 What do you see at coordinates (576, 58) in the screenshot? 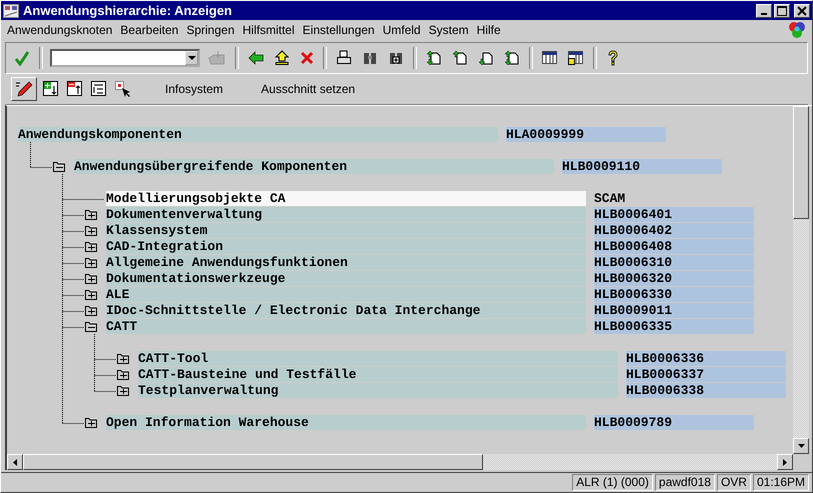
I see `layout-choose-icon` at bounding box center [576, 58].